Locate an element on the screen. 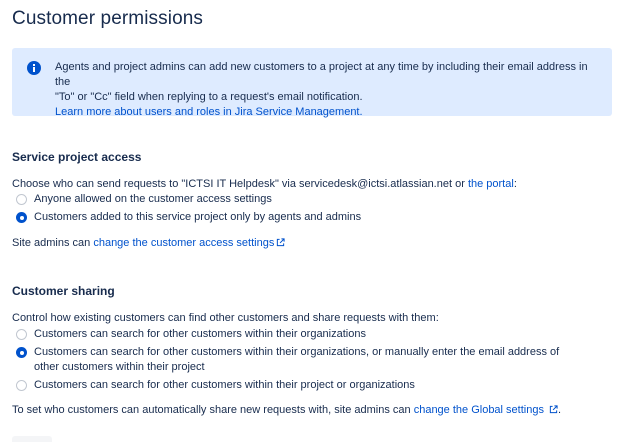  customer-sharing-heading: Customer sharing is located at coordinates (63, 291).